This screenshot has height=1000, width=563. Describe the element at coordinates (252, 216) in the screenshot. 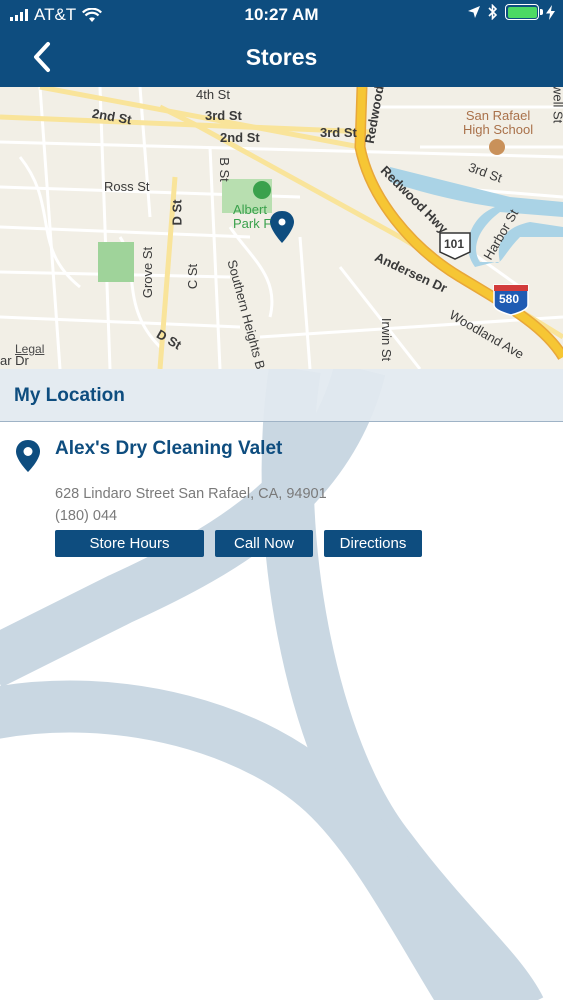

I see `map-label: Albert Park F` at that location.